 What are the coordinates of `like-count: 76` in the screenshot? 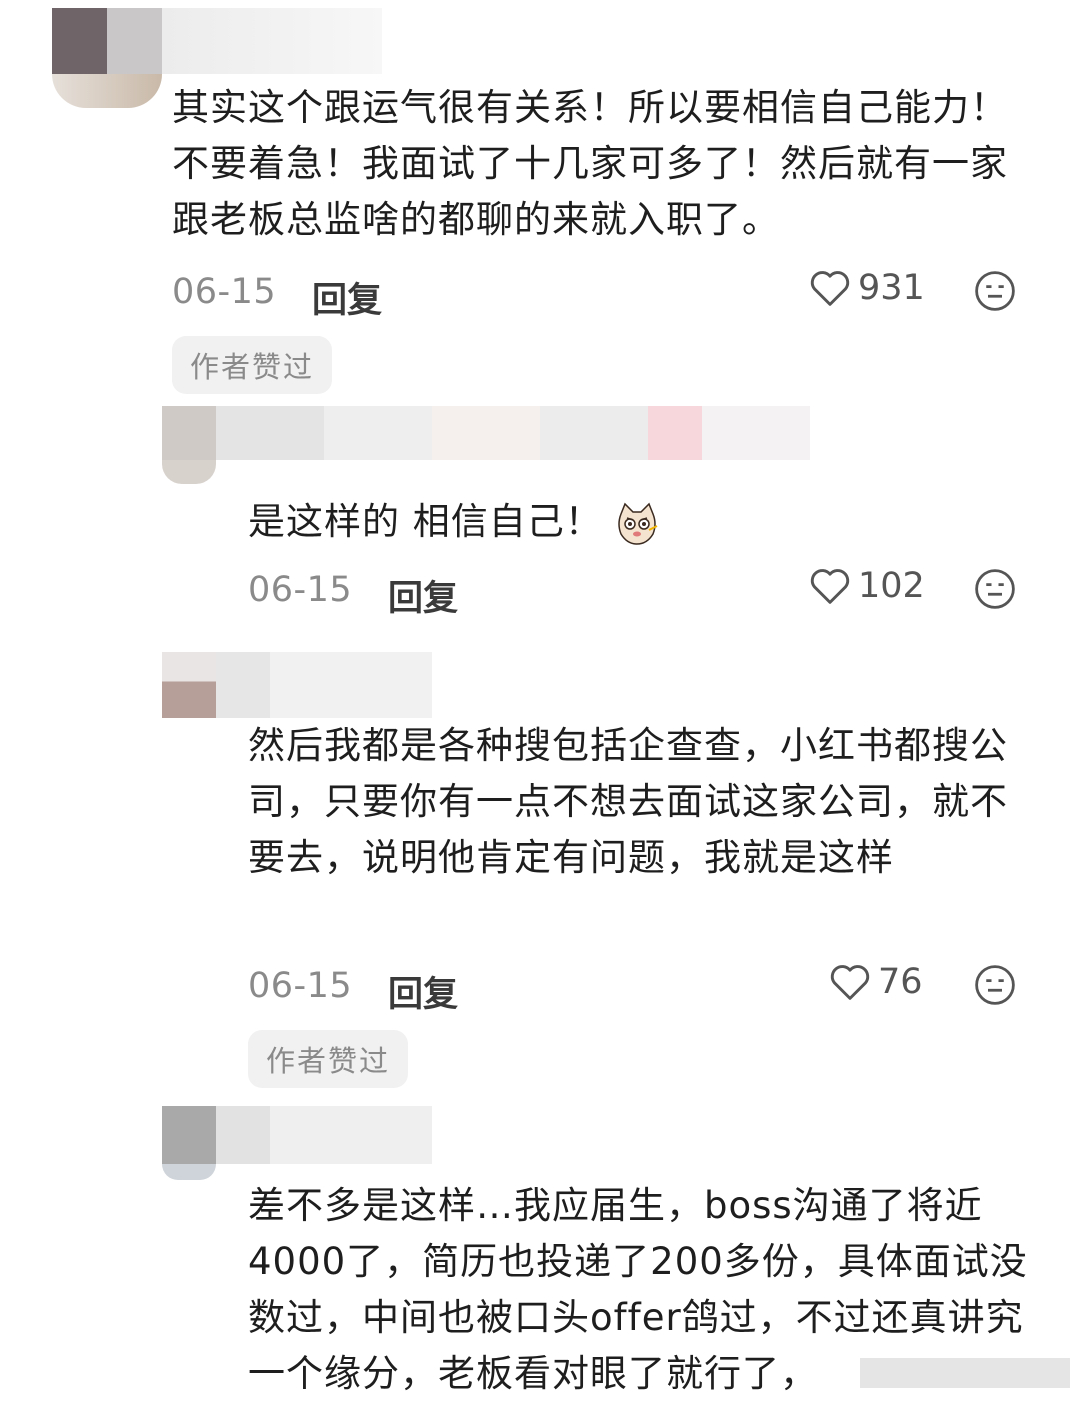 It's located at (900, 982).